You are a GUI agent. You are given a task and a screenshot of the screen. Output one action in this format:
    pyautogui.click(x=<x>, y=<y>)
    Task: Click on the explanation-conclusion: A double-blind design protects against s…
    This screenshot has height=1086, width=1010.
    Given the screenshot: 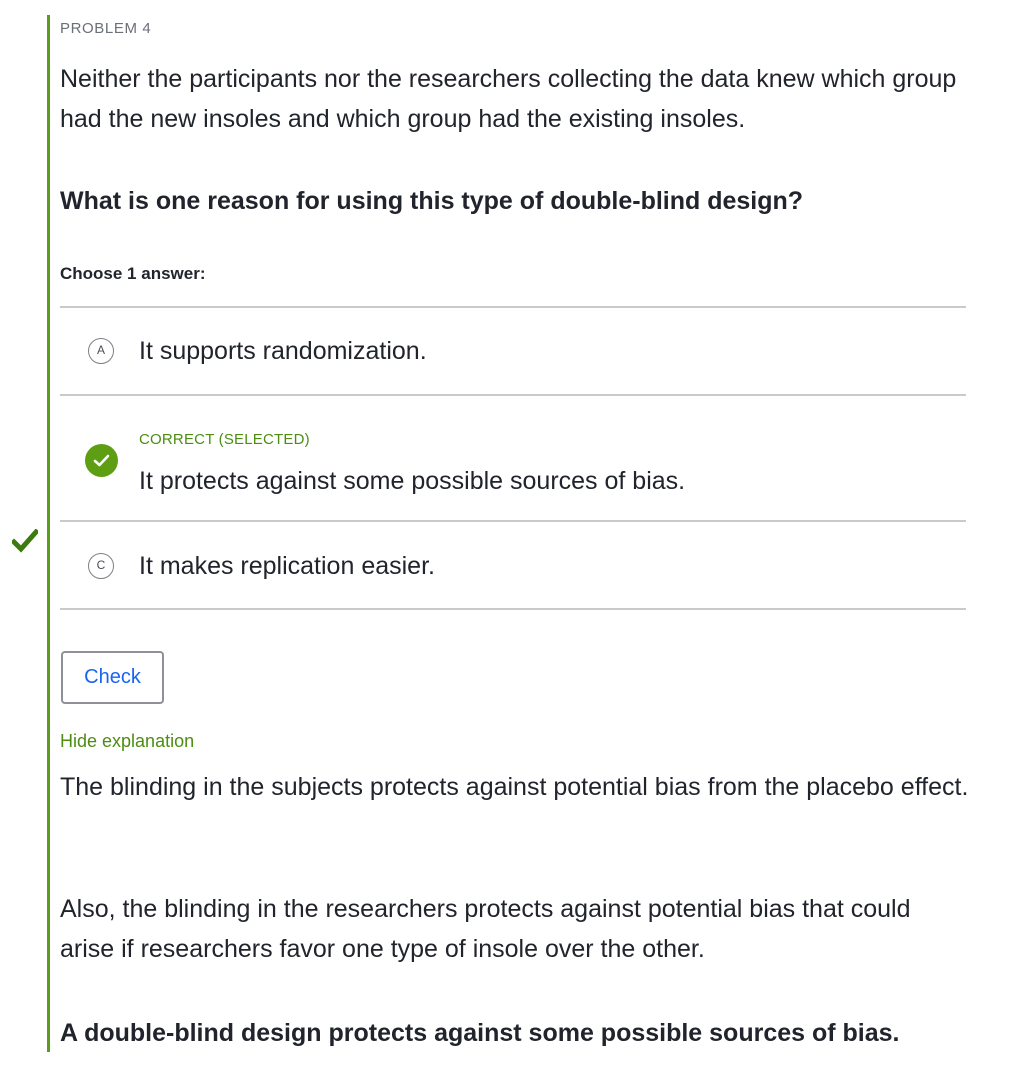 What is the action you would take?
    pyautogui.click(x=480, y=1033)
    